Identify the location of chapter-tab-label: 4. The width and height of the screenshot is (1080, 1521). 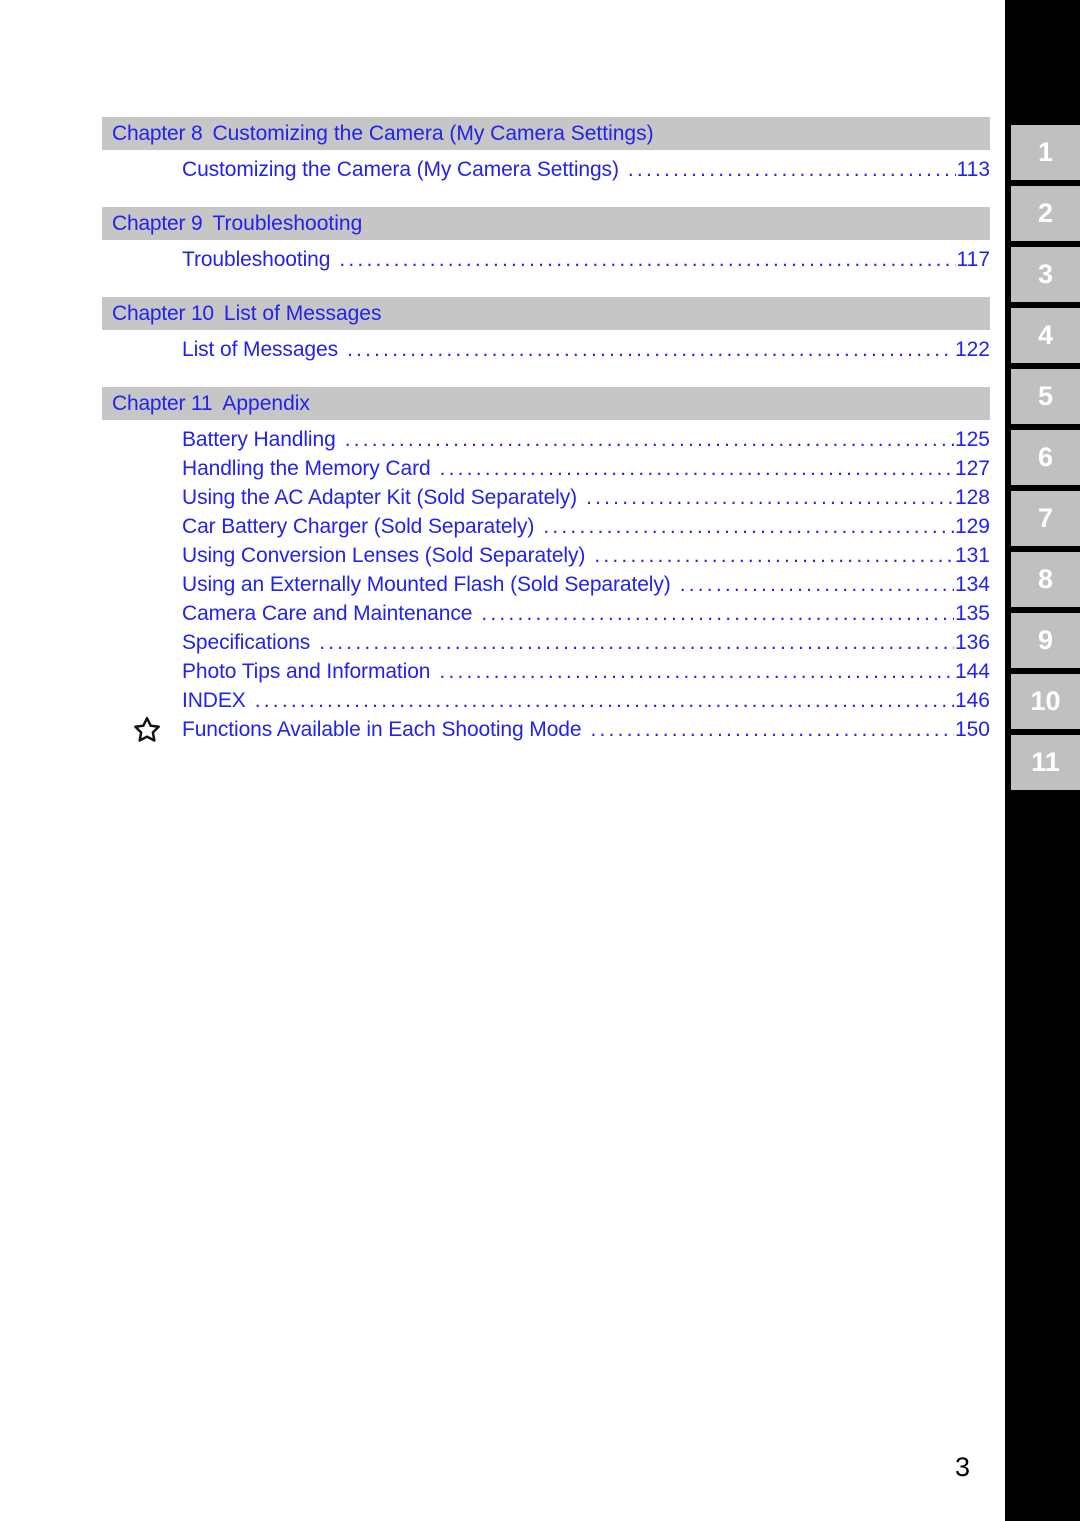
(1045, 335).